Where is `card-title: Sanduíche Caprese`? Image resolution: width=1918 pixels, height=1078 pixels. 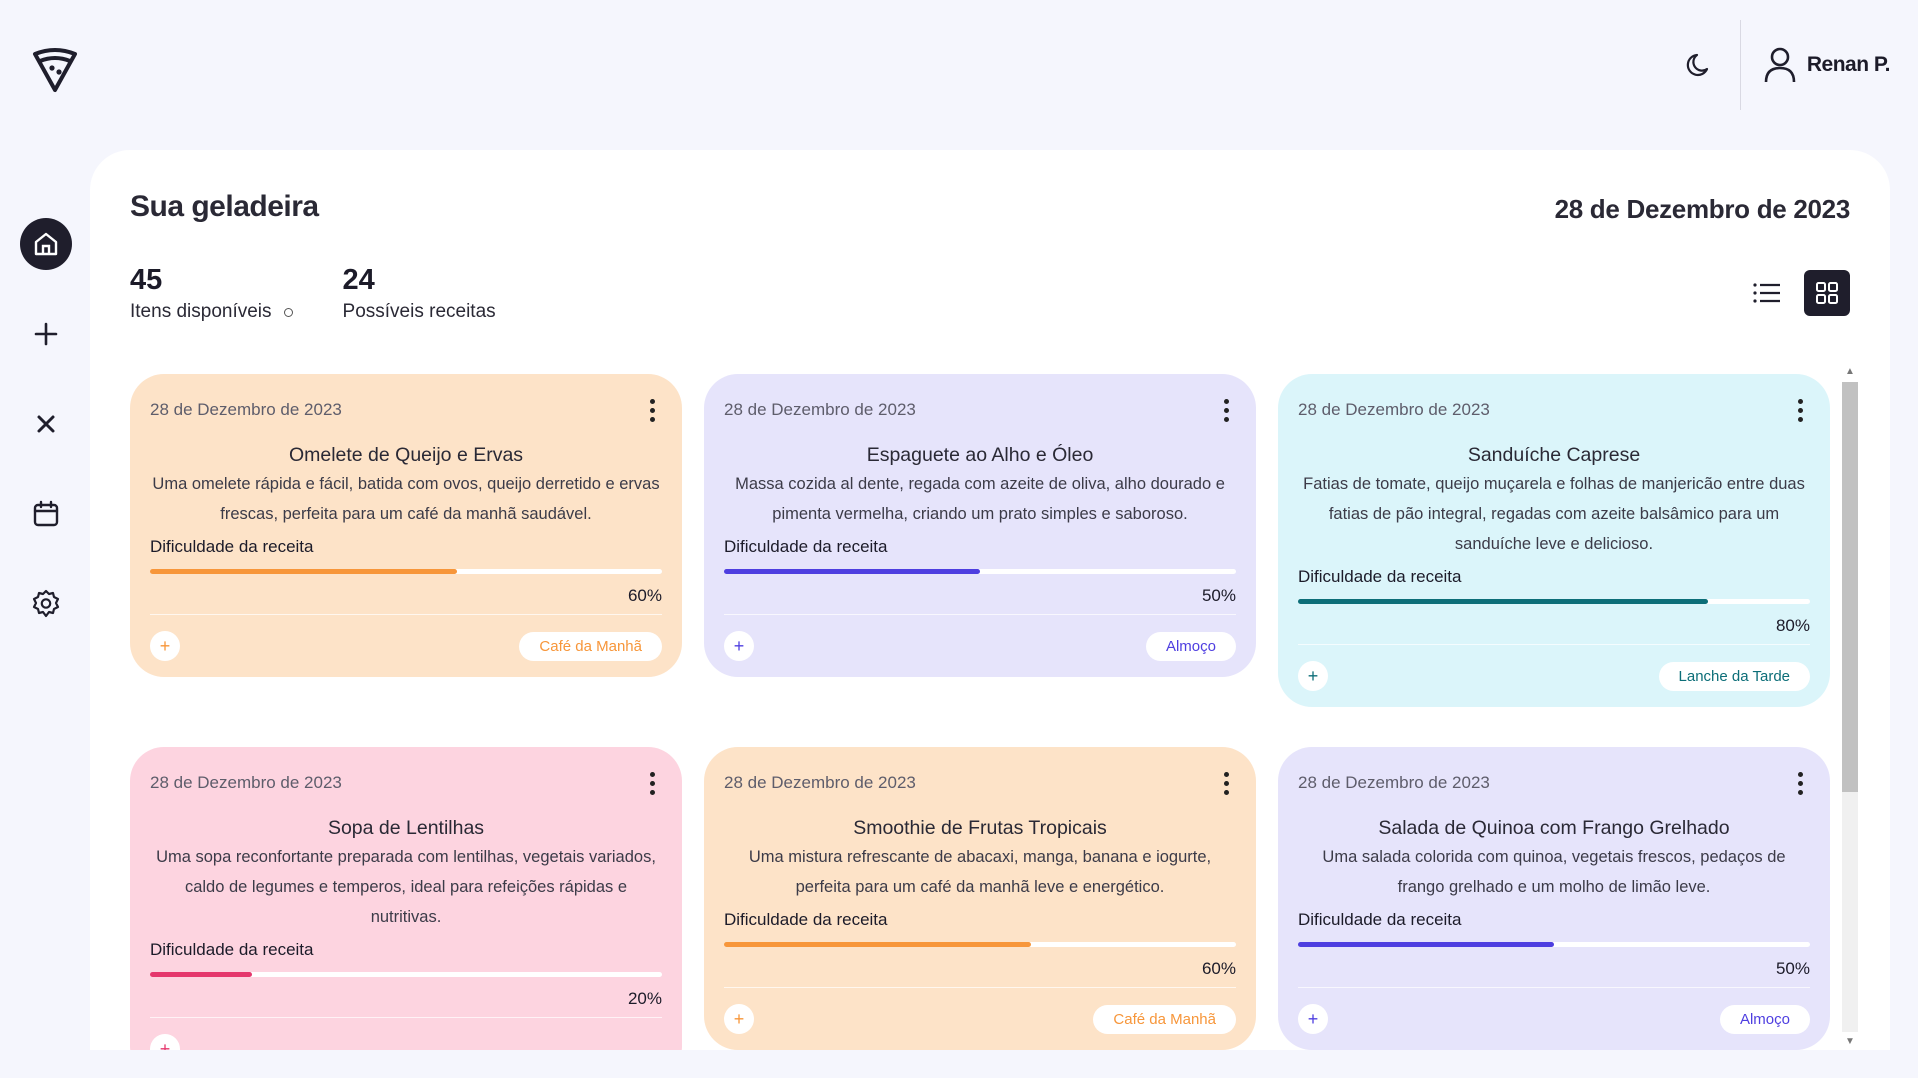 card-title: Sanduíche Caprese is located at coordinates (1554, 455).